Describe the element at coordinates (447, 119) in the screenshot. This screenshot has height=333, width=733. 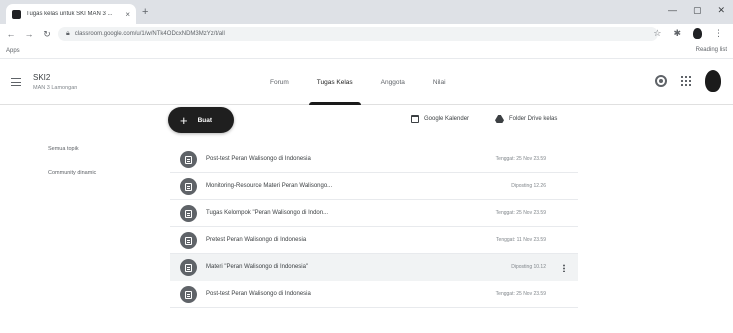
I see `google-calendar-label: Google Kalender` at that location.